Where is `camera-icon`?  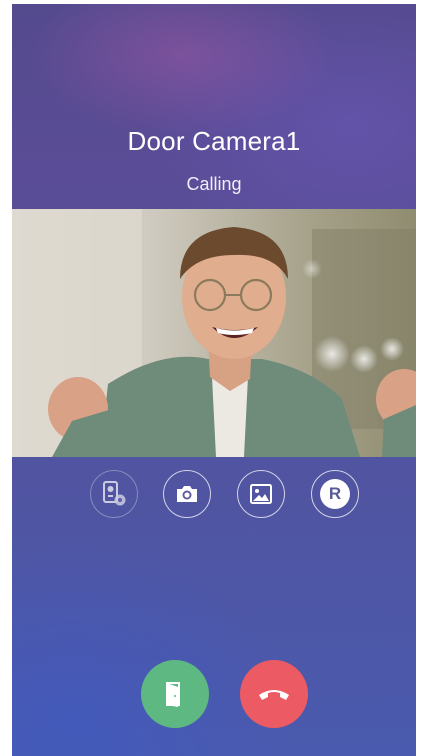 camera-icon is located at coordinates (187, 494).